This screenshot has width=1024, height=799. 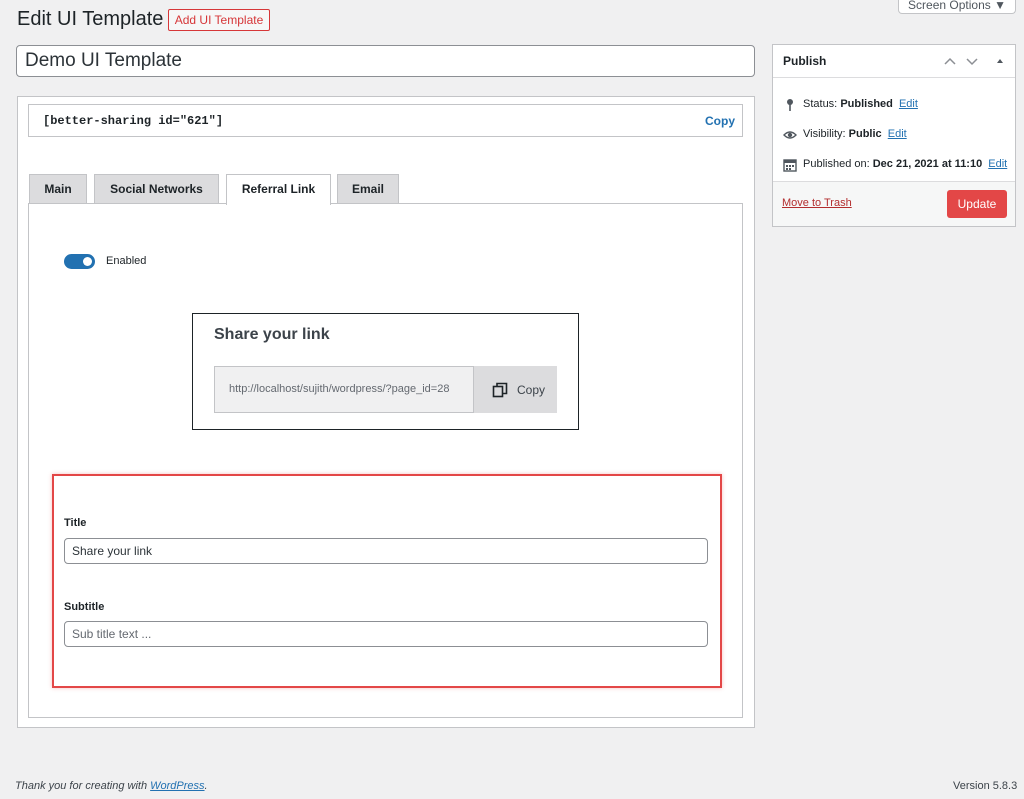 I want to click on eye-icon, so click(x=790, y=135).